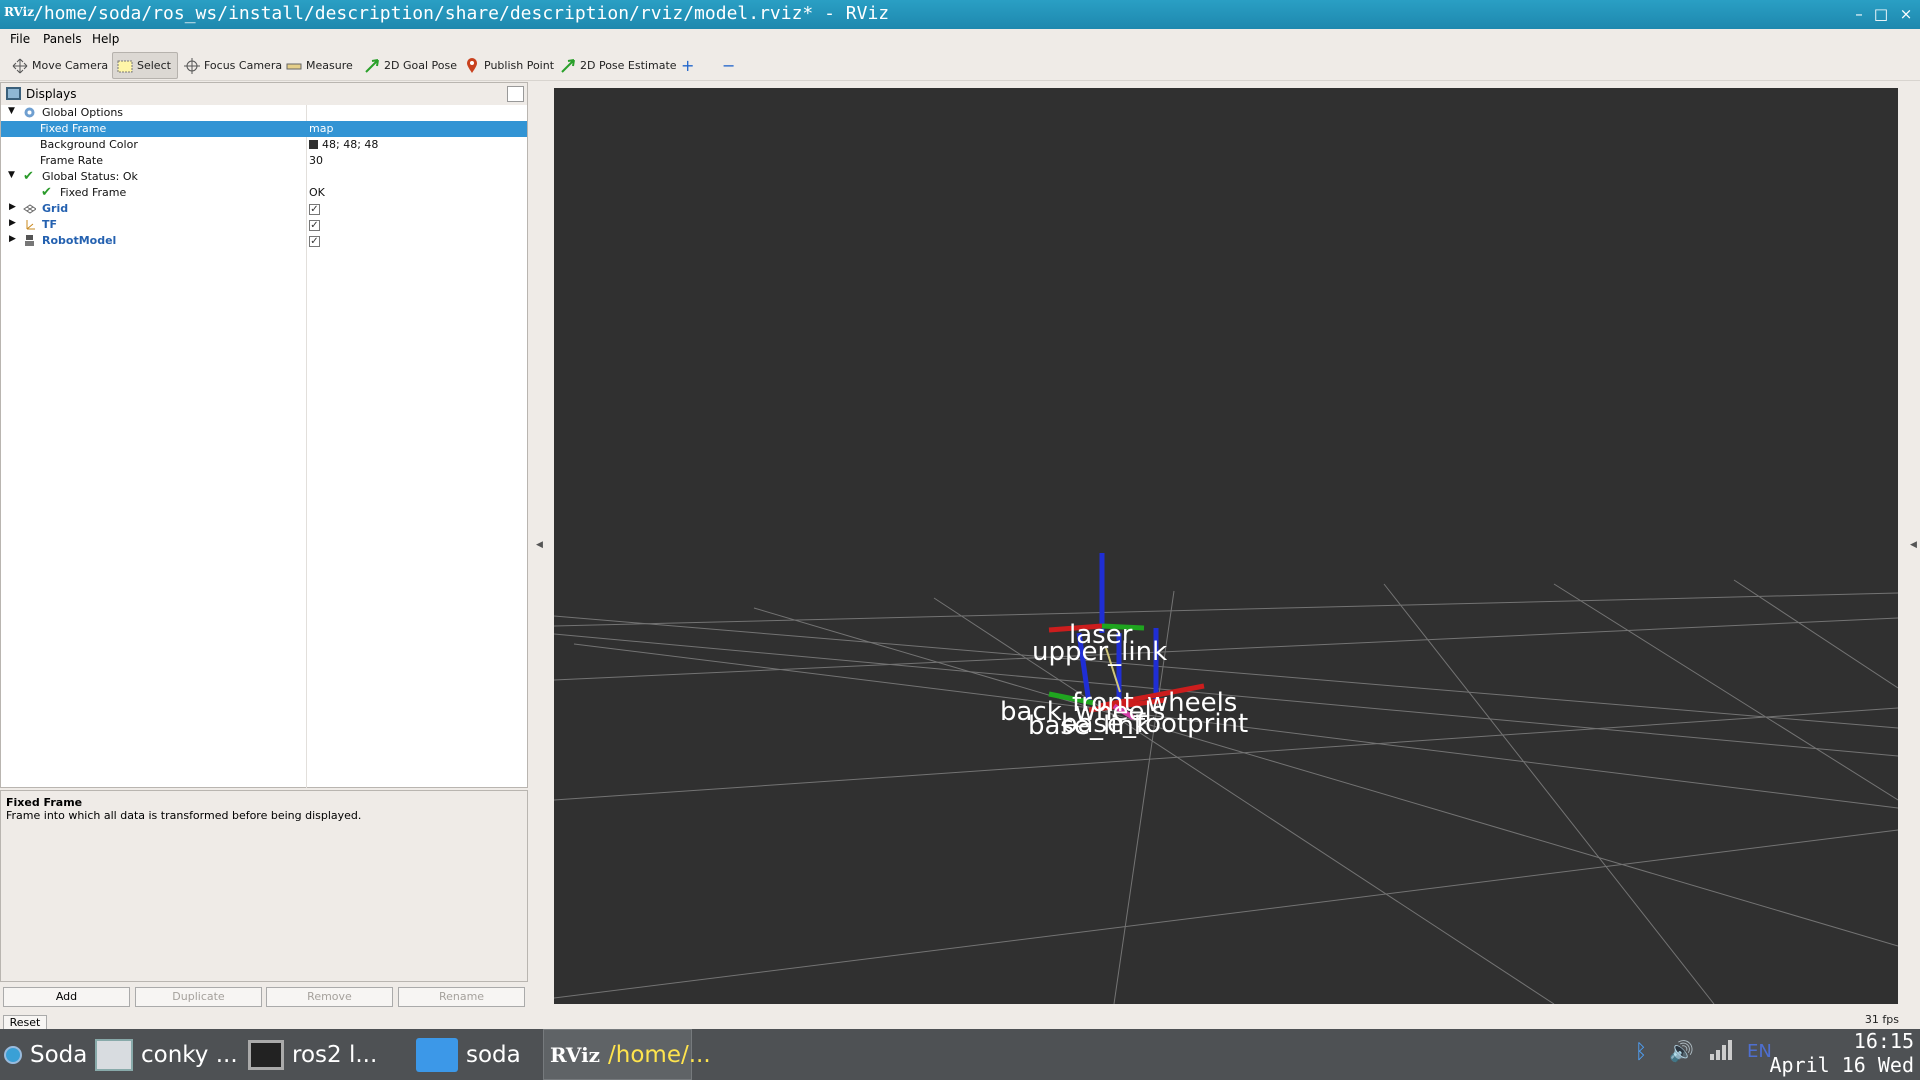  I want to click on checkmark-icon: ✔, so click(46, 192).